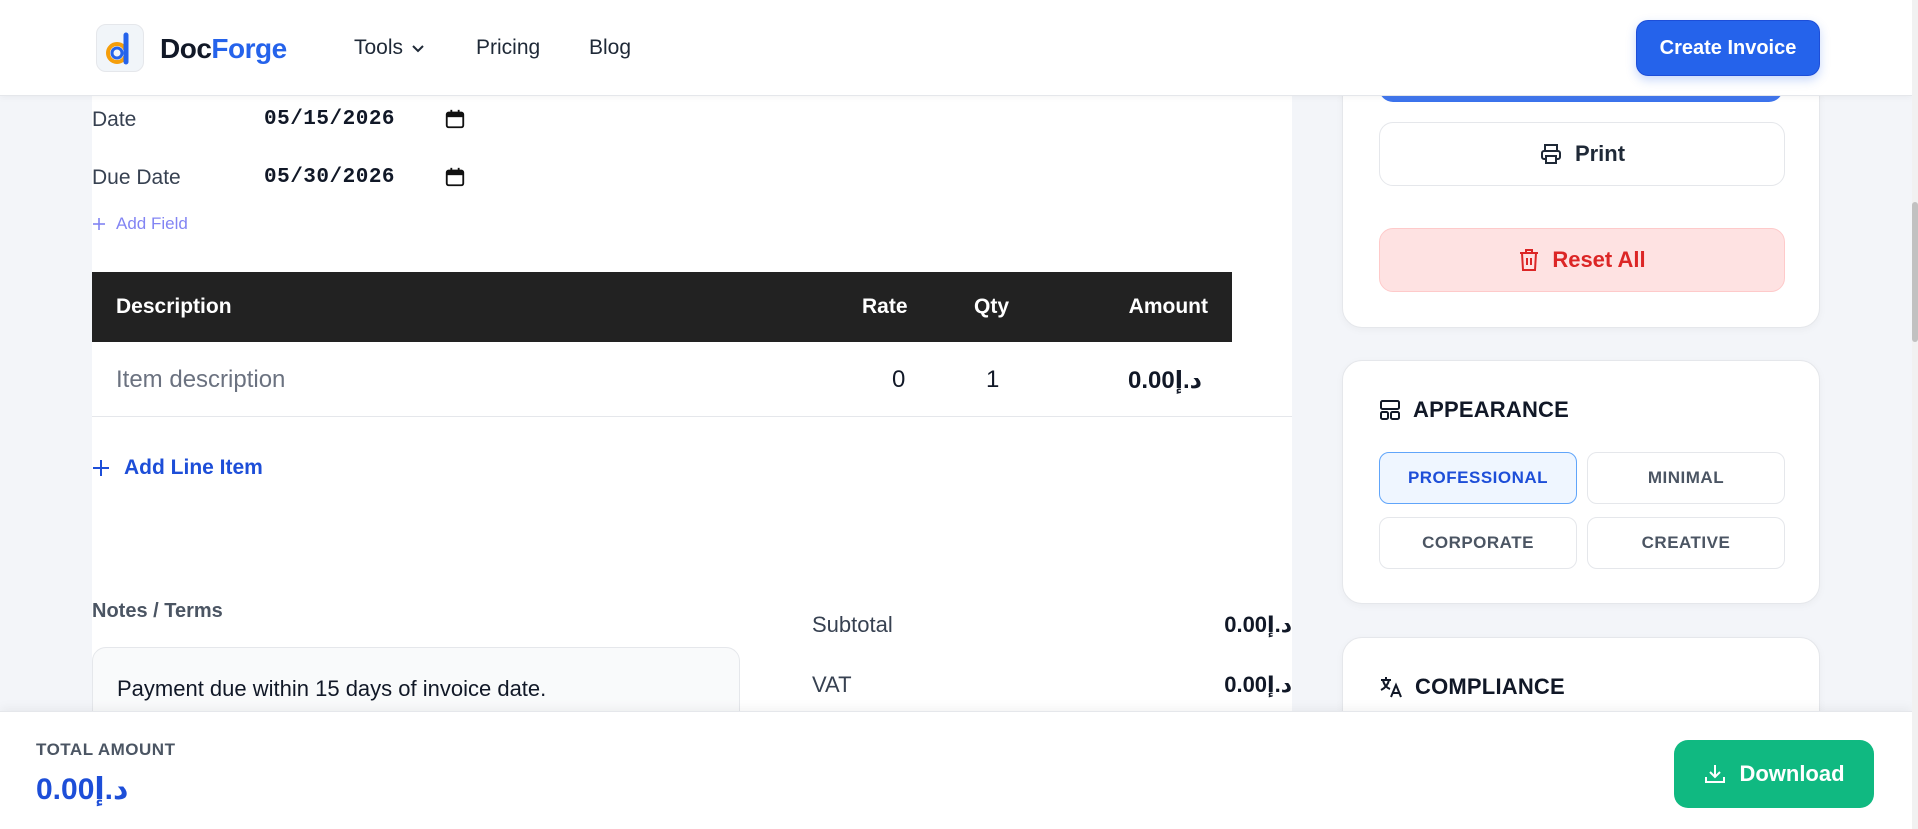 This screenshot has height=829, width=1918. I want to click on vat-label: VAT, so click(832, 684).